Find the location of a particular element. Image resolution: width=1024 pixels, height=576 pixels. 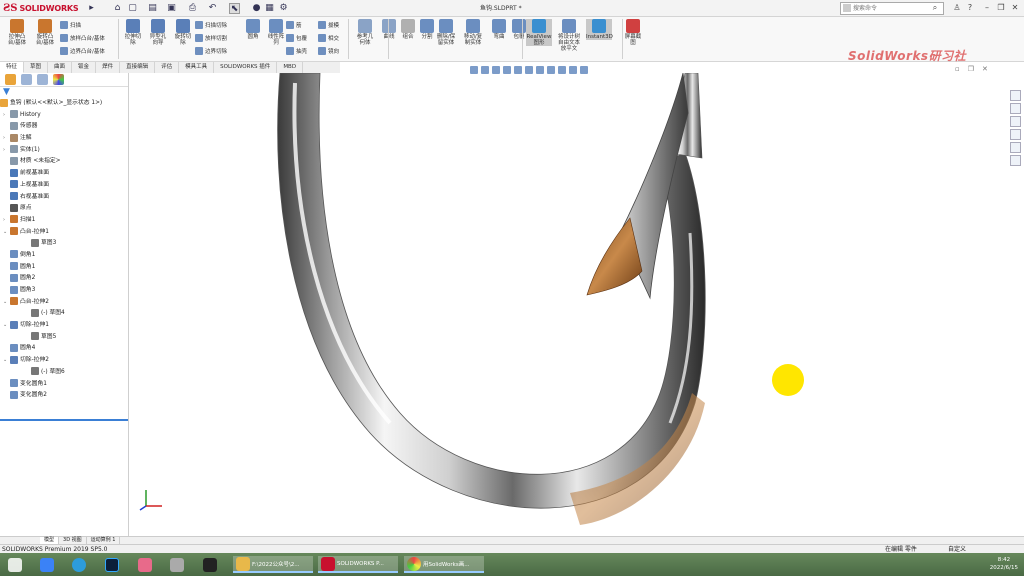

ribbon-small-button: 边界切除 is located at coordinates (211, 51).